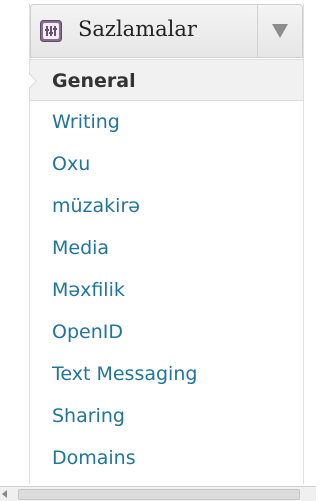 This screenshot has width=320, height=501. What do you see at coordinates (166, 164) in the screenshot?
I see `menu-item-oxu: Oxu` at bounding box center [166, 164].